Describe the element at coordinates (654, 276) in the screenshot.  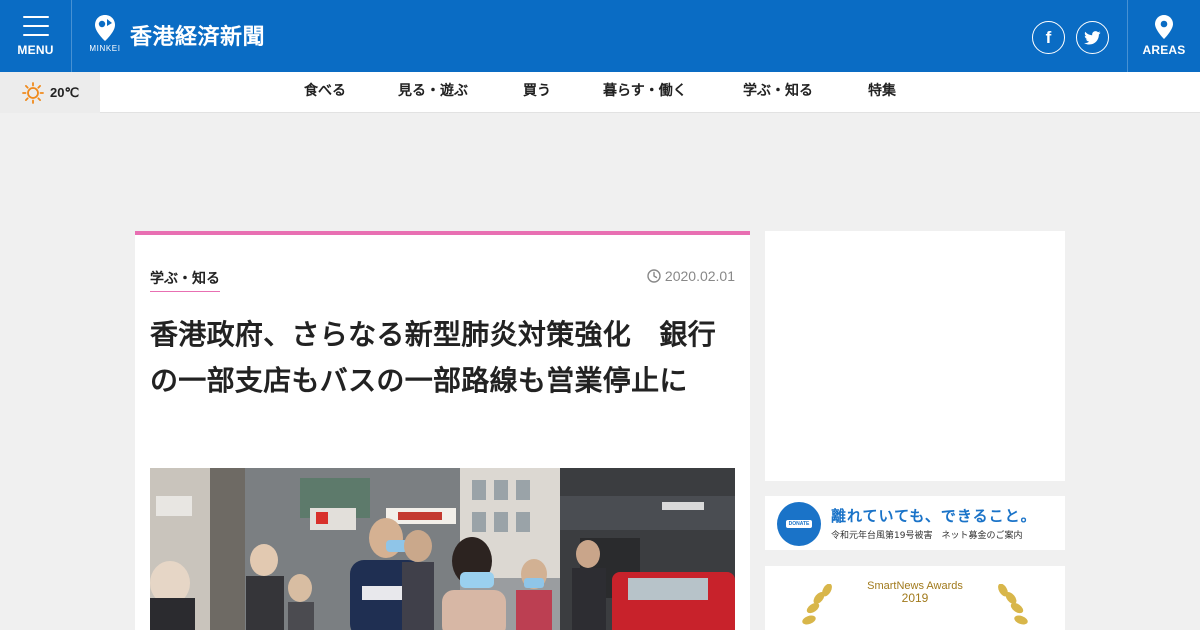
I see `clock-icon` at that location.